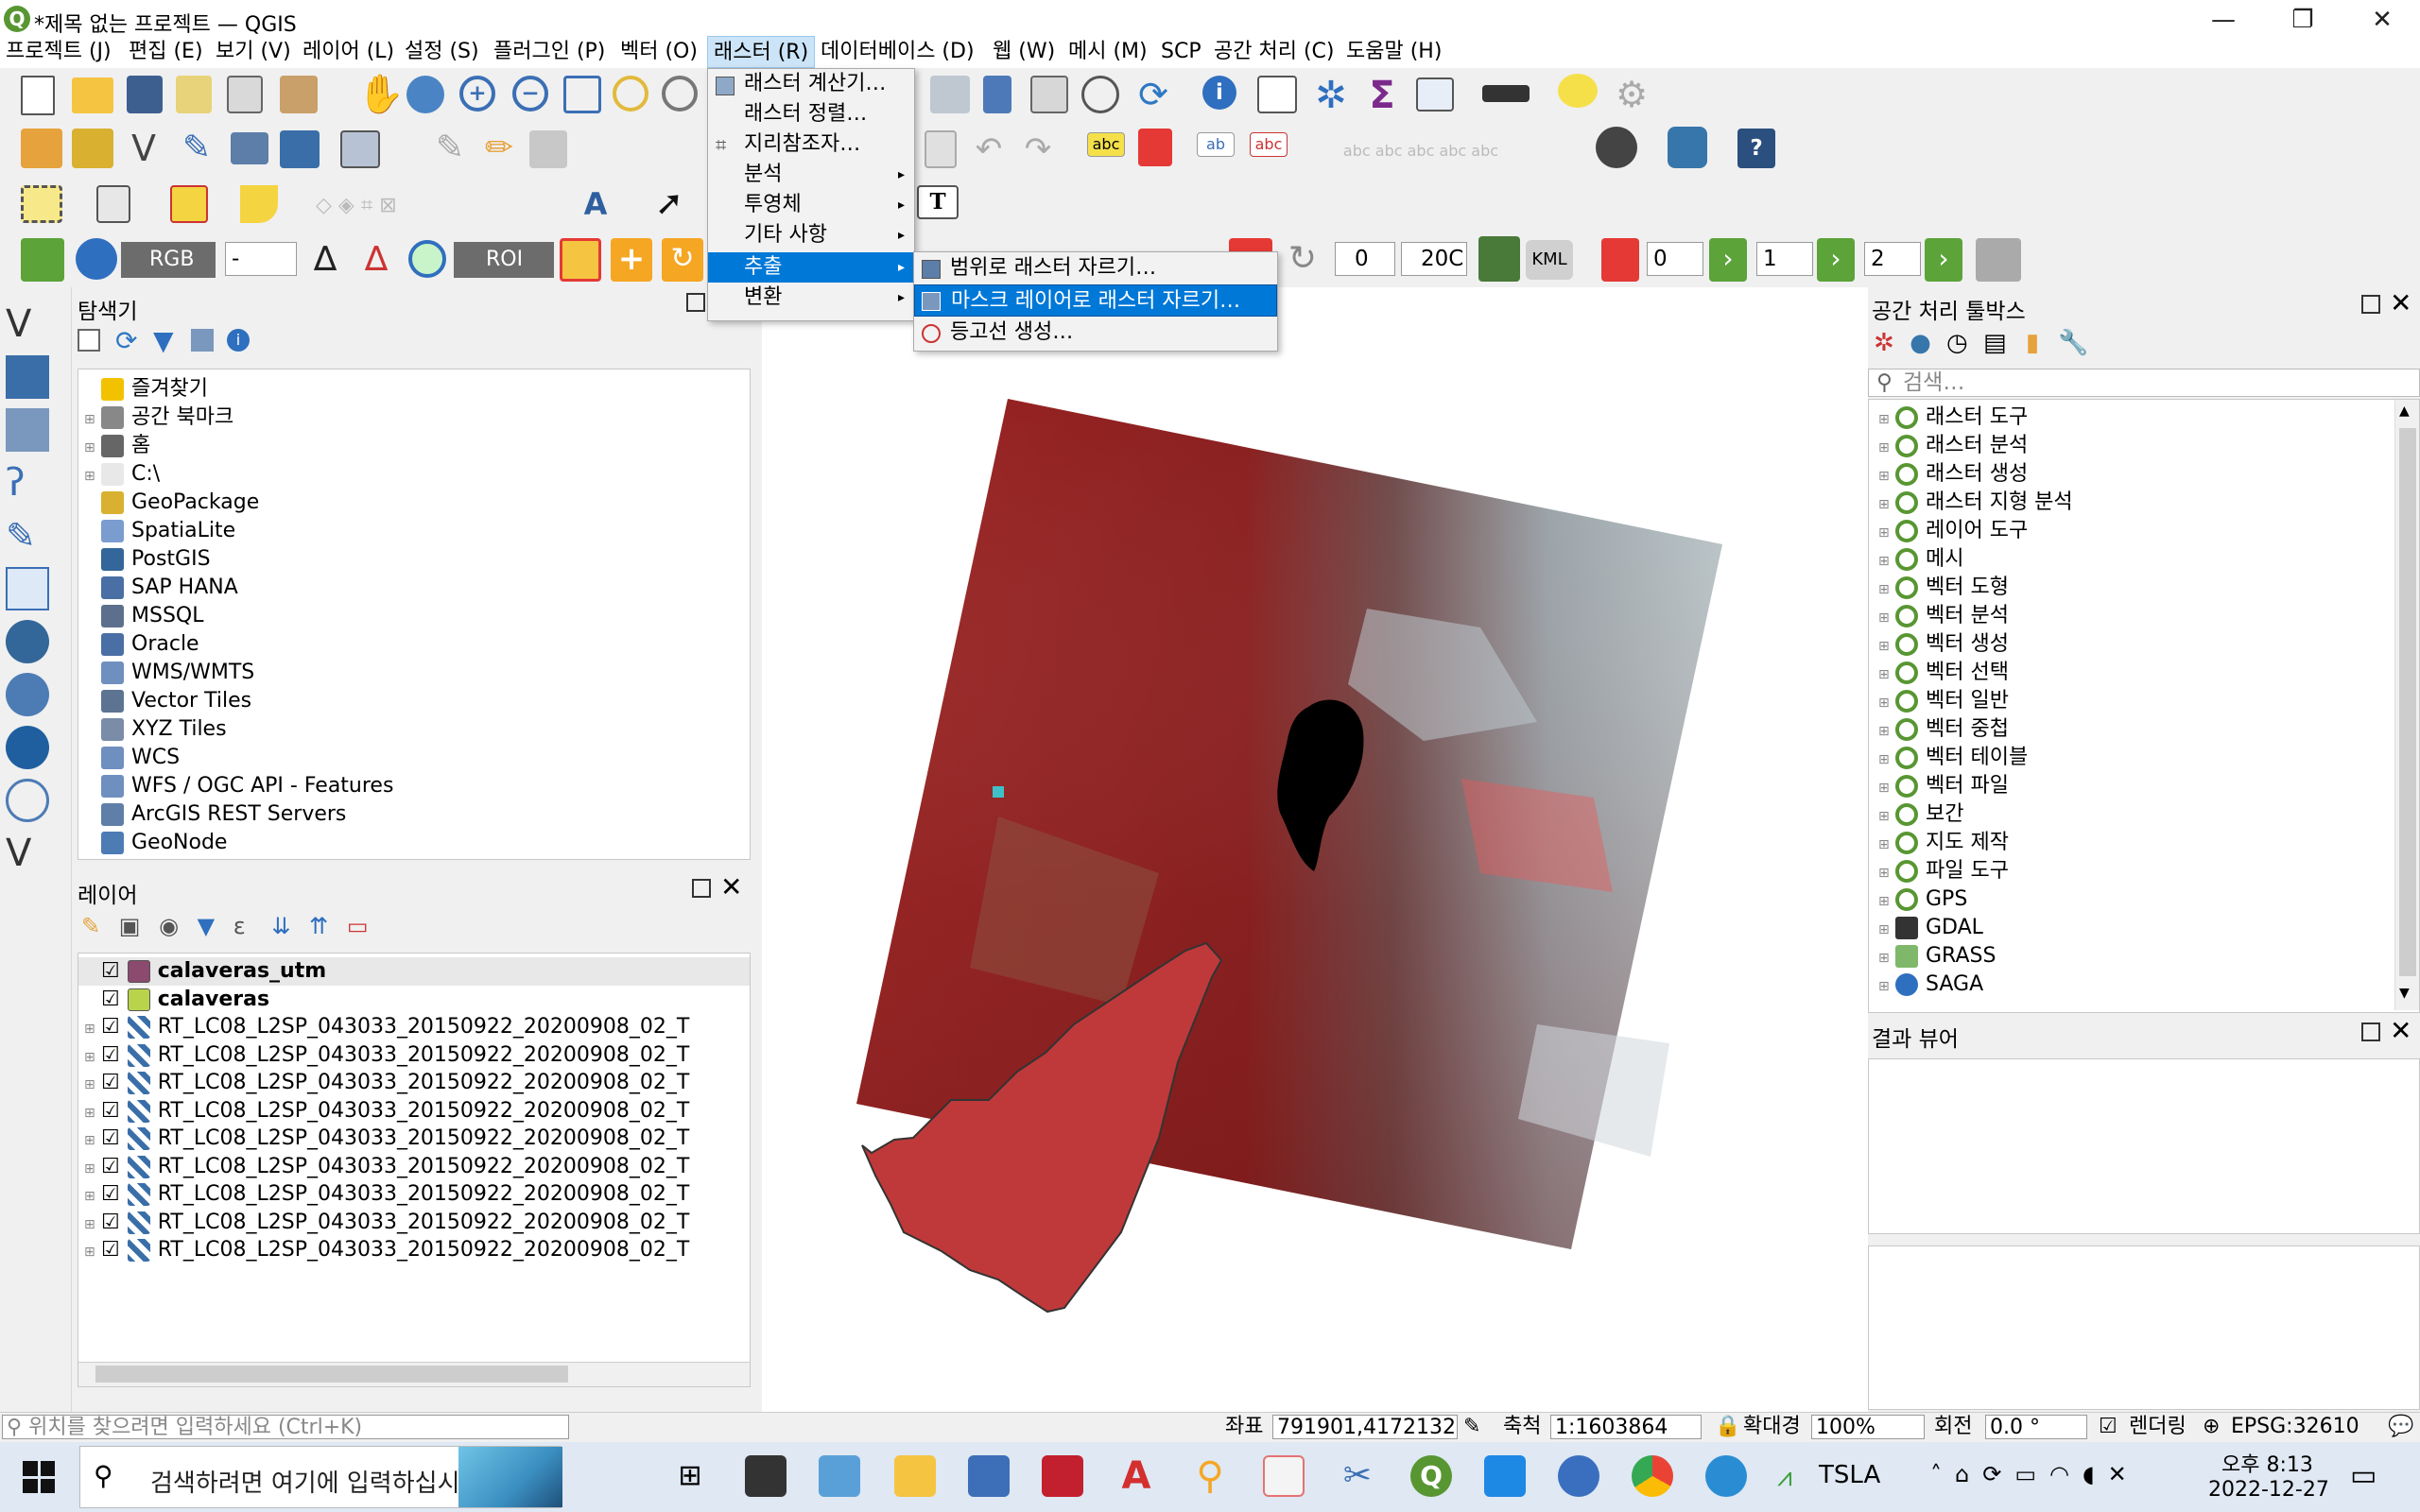 The height and width of the screenshot is (1512, 2420). I want to click on python-console-icon, so click(1687, 147).